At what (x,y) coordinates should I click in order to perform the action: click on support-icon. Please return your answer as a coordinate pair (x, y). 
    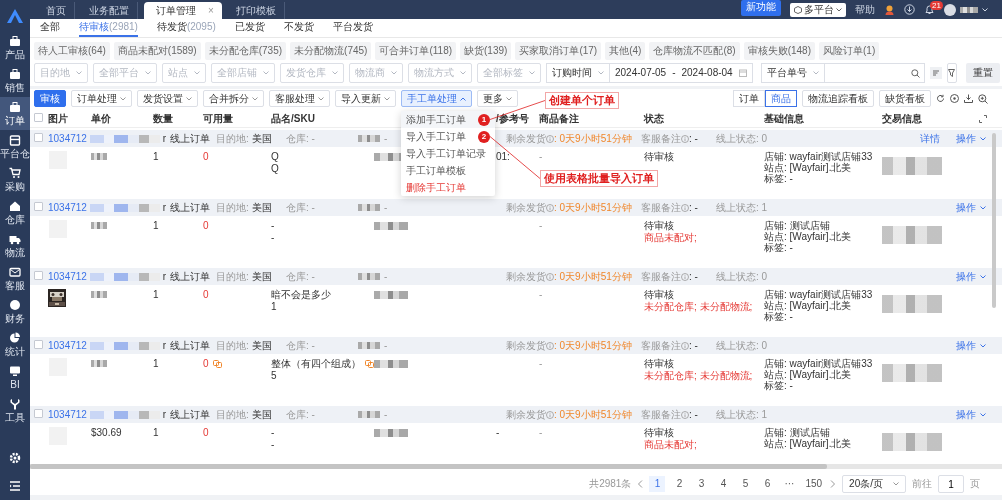
    Looking at the image, I should click on (889, 9).